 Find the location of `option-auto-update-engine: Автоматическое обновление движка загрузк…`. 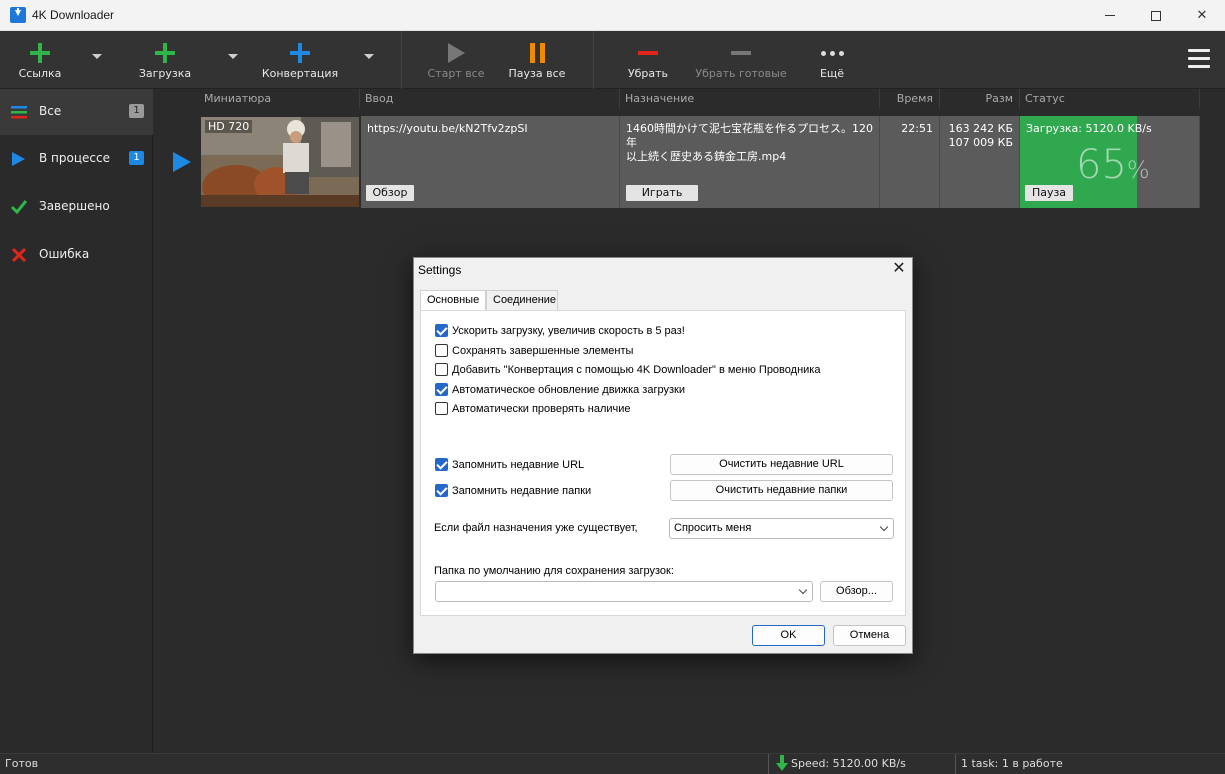

option-auto-update-engine: Автоматическое обновление движка загрузк… is located at coordinates (560, 389).